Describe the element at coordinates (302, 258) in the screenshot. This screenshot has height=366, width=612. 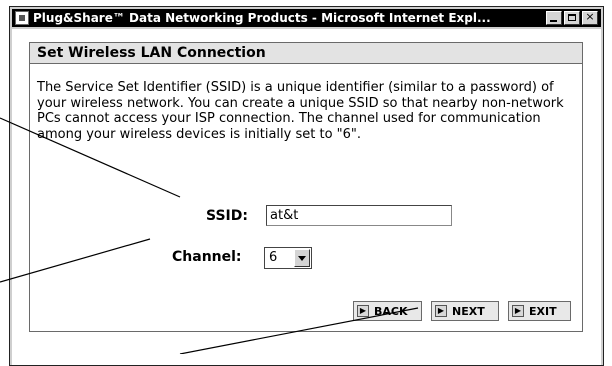
I see `chevron-down-icon` at that location.